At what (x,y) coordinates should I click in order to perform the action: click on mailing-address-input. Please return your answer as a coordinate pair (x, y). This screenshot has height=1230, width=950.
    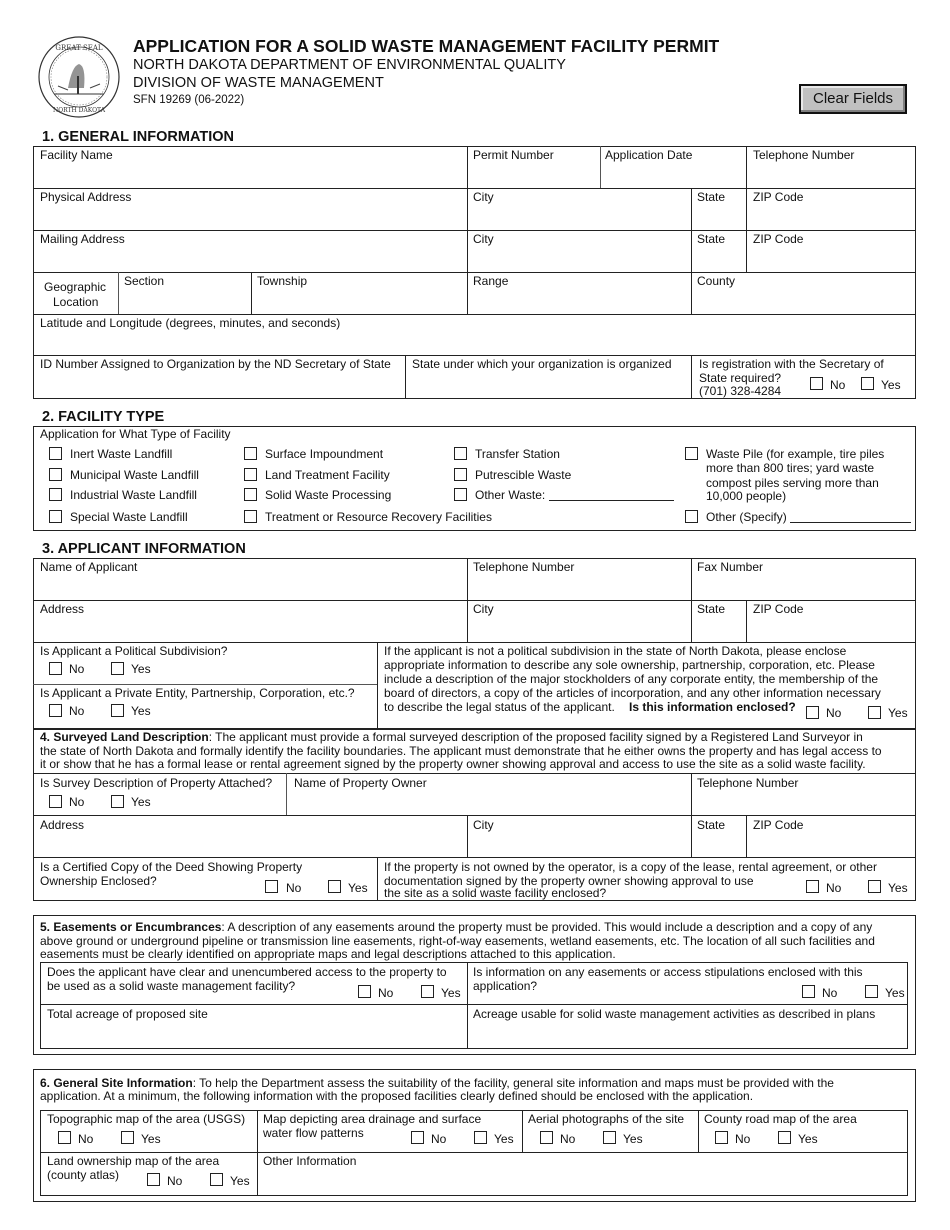
    Looking at the image, I should click on (250, 258).